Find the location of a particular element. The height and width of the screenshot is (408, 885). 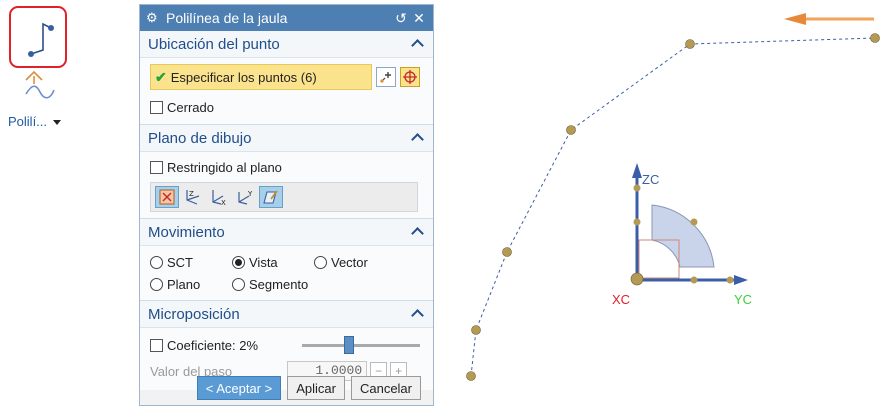

point-plus-icon is located at coordinates (385, 77).